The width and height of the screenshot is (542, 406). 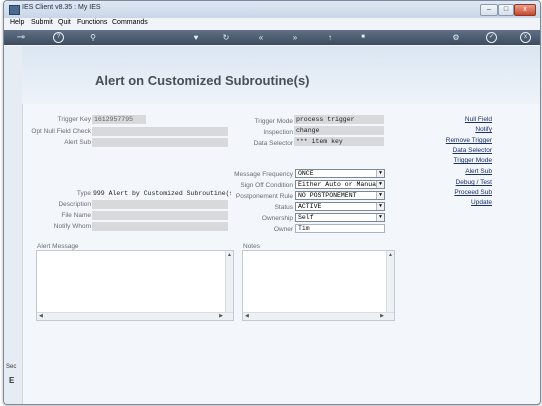 What do you see at coordinates (135, 285) in the screenshot?
I see `alert-message-textarea: ▲ ◀ ▶` at bounding box center [135, 285].